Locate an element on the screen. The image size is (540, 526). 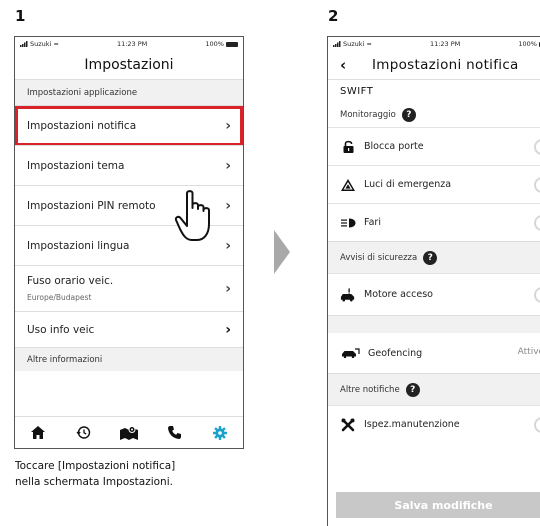
menu-item-theme-settings: Impostazioni tema › is located at coordinates (129, 165).